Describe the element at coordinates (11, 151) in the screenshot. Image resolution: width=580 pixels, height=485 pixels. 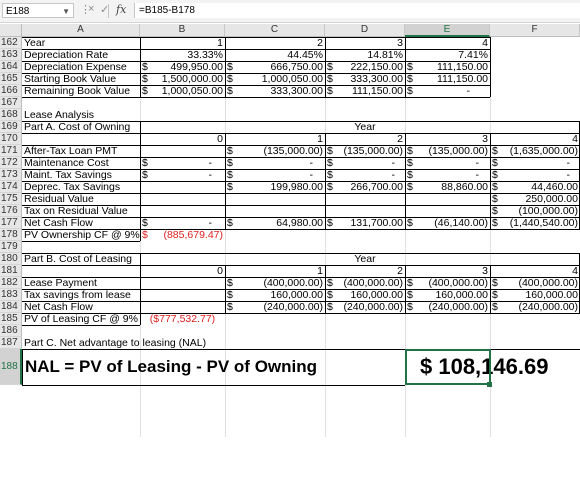
I see `row-header: 171` at that location.